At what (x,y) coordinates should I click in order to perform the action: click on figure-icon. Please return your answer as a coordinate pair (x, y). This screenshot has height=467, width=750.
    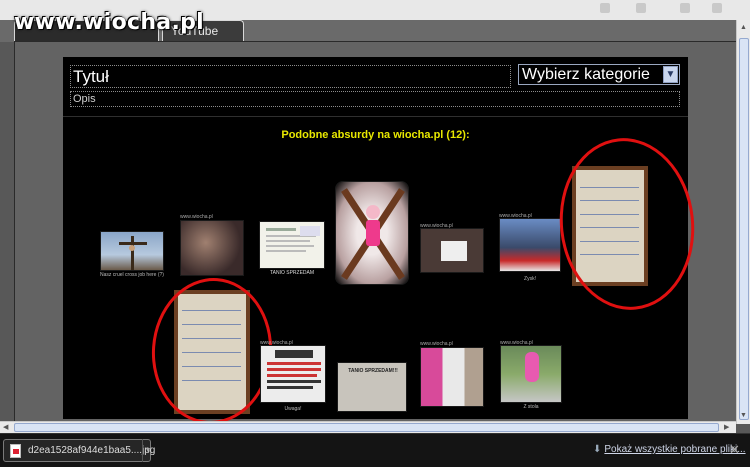
    Looking at the image, I should click on (373, 234).